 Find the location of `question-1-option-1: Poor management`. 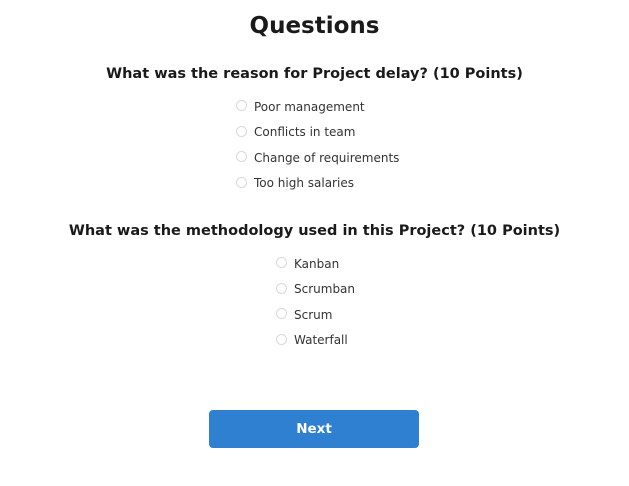

question-1-option-1: Poor management is located at coordinates (317, 107).